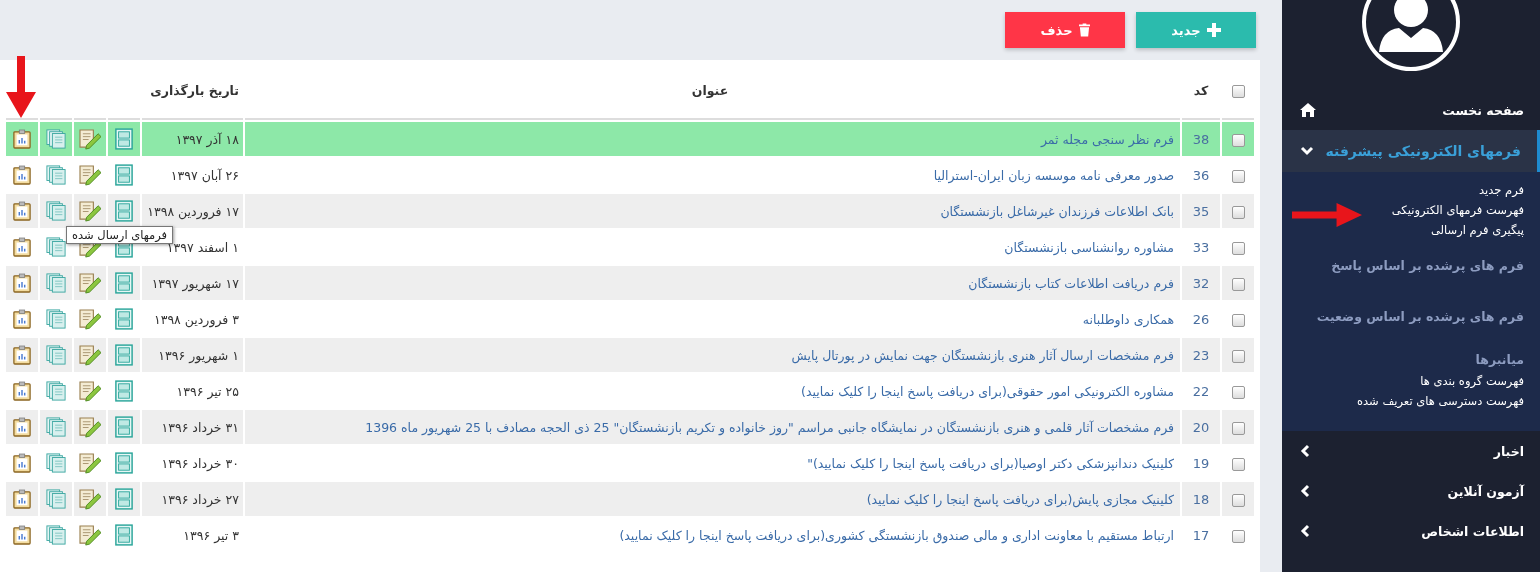 The height and width of the screenshot is (572, 1540). What do you see at coordinates (1201, 499) in the screenshot?
I see `table-cell: 18` at bounding box center [1201, 499].